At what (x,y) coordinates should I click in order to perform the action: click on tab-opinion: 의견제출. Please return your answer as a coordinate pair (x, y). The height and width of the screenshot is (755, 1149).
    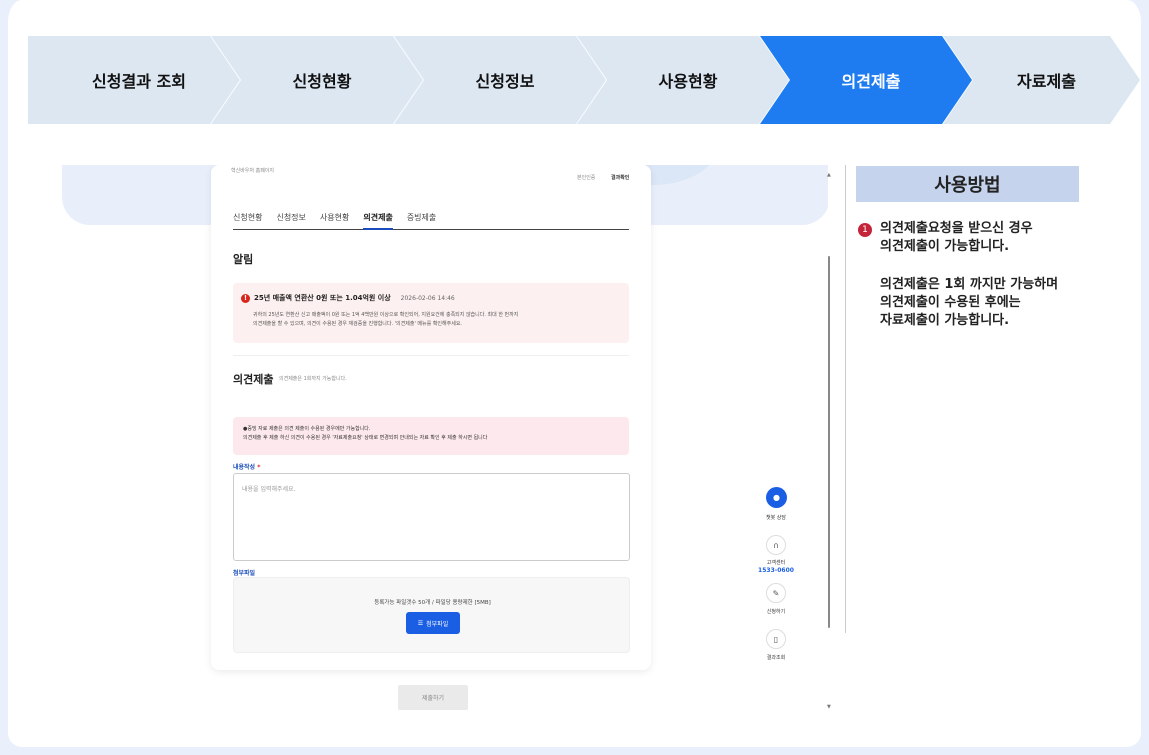
    Looking at the image, I should click on (378, 221).